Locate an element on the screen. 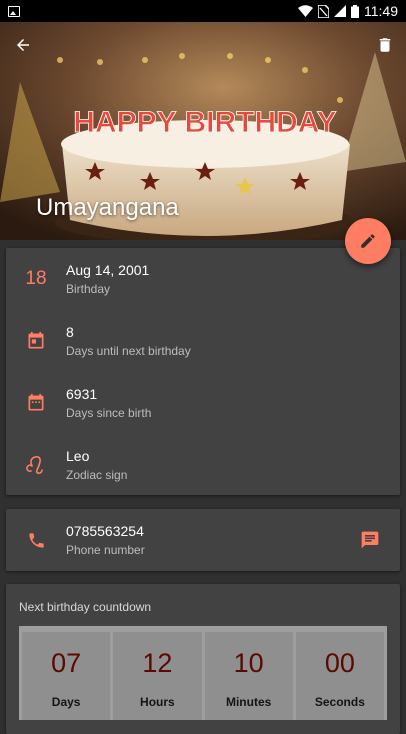  arrow-back-icon is located at coordinates (23, 45).